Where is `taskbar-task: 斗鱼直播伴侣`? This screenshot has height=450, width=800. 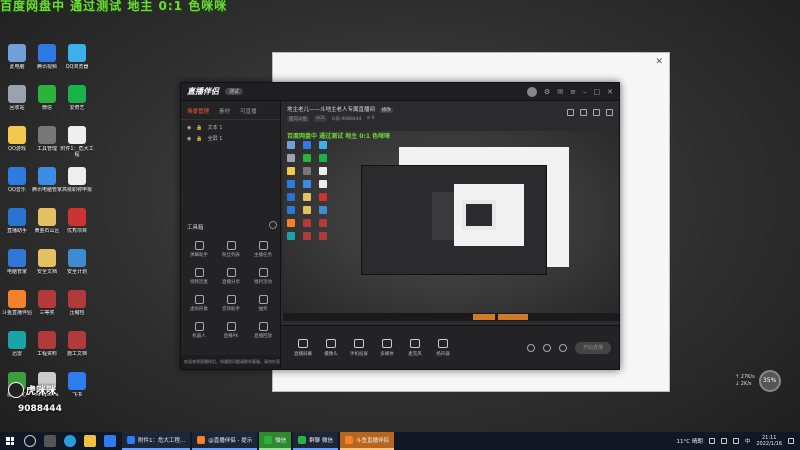
taskbar-task: 斗鱼直播伴侣 is located at coordinates (367, 441).